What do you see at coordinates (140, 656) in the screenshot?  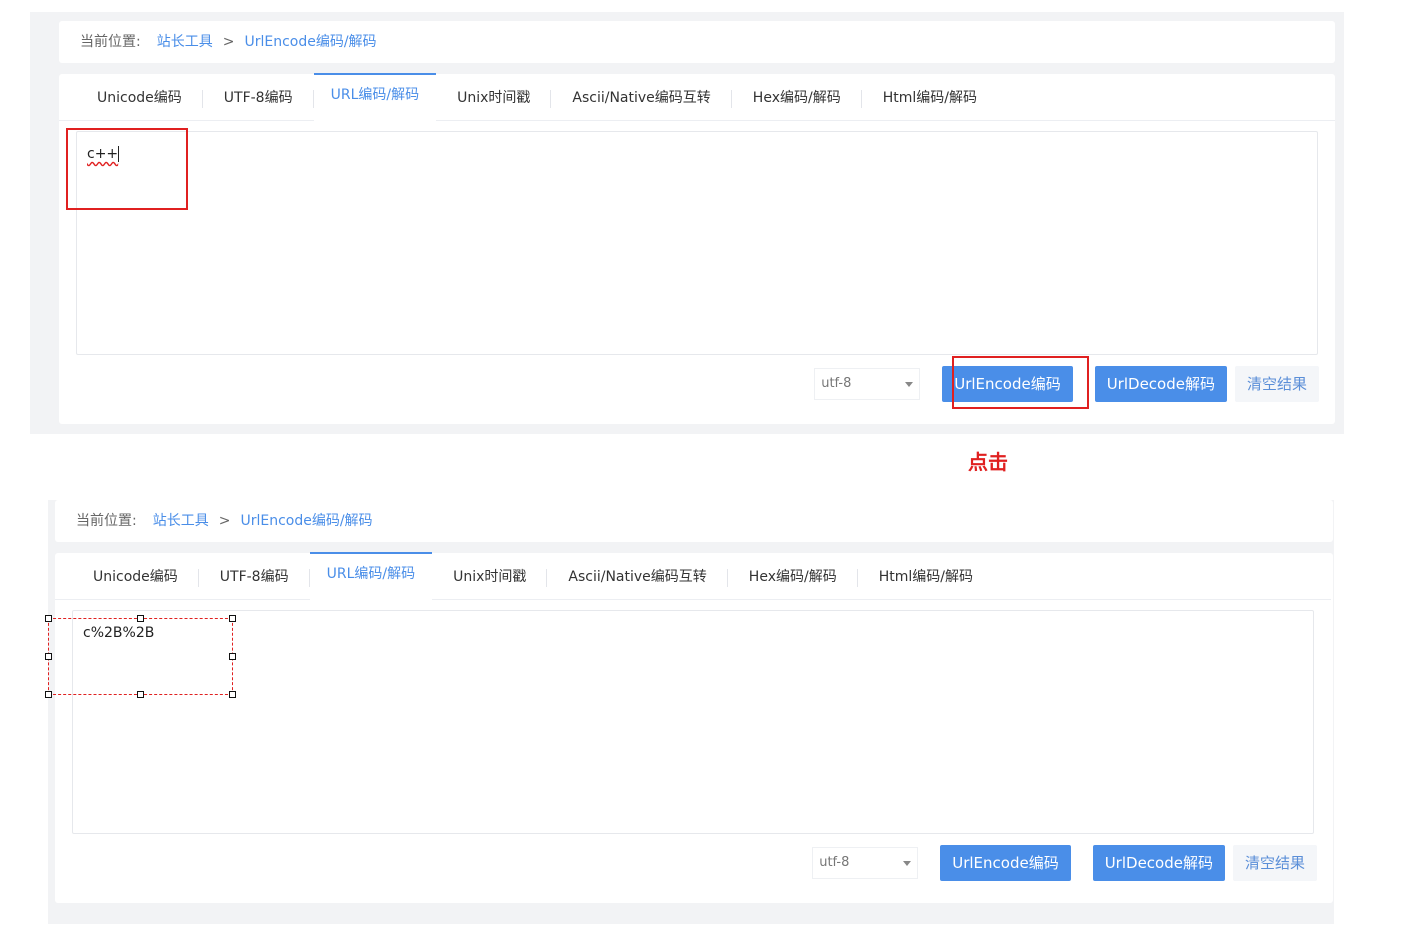 I see `result-selection-box` at bounding box center [140, 656].